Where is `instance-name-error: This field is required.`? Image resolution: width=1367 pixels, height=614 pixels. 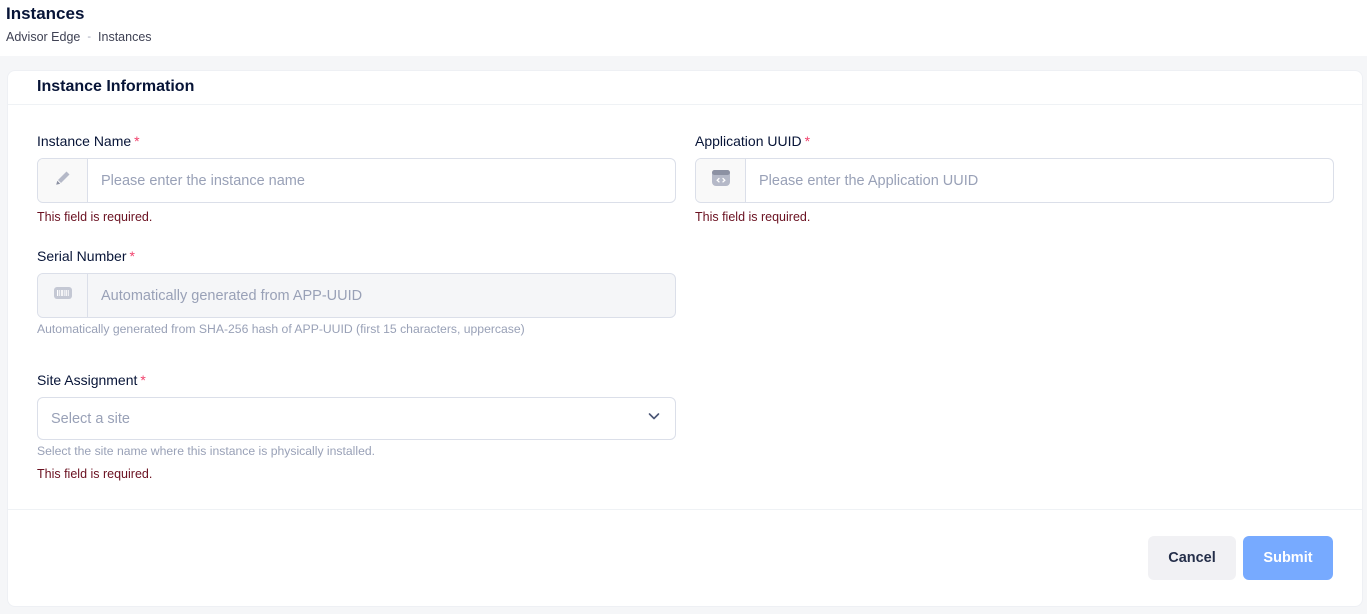
instance-name-error: This field is required. is located at coordinates (95, 217).